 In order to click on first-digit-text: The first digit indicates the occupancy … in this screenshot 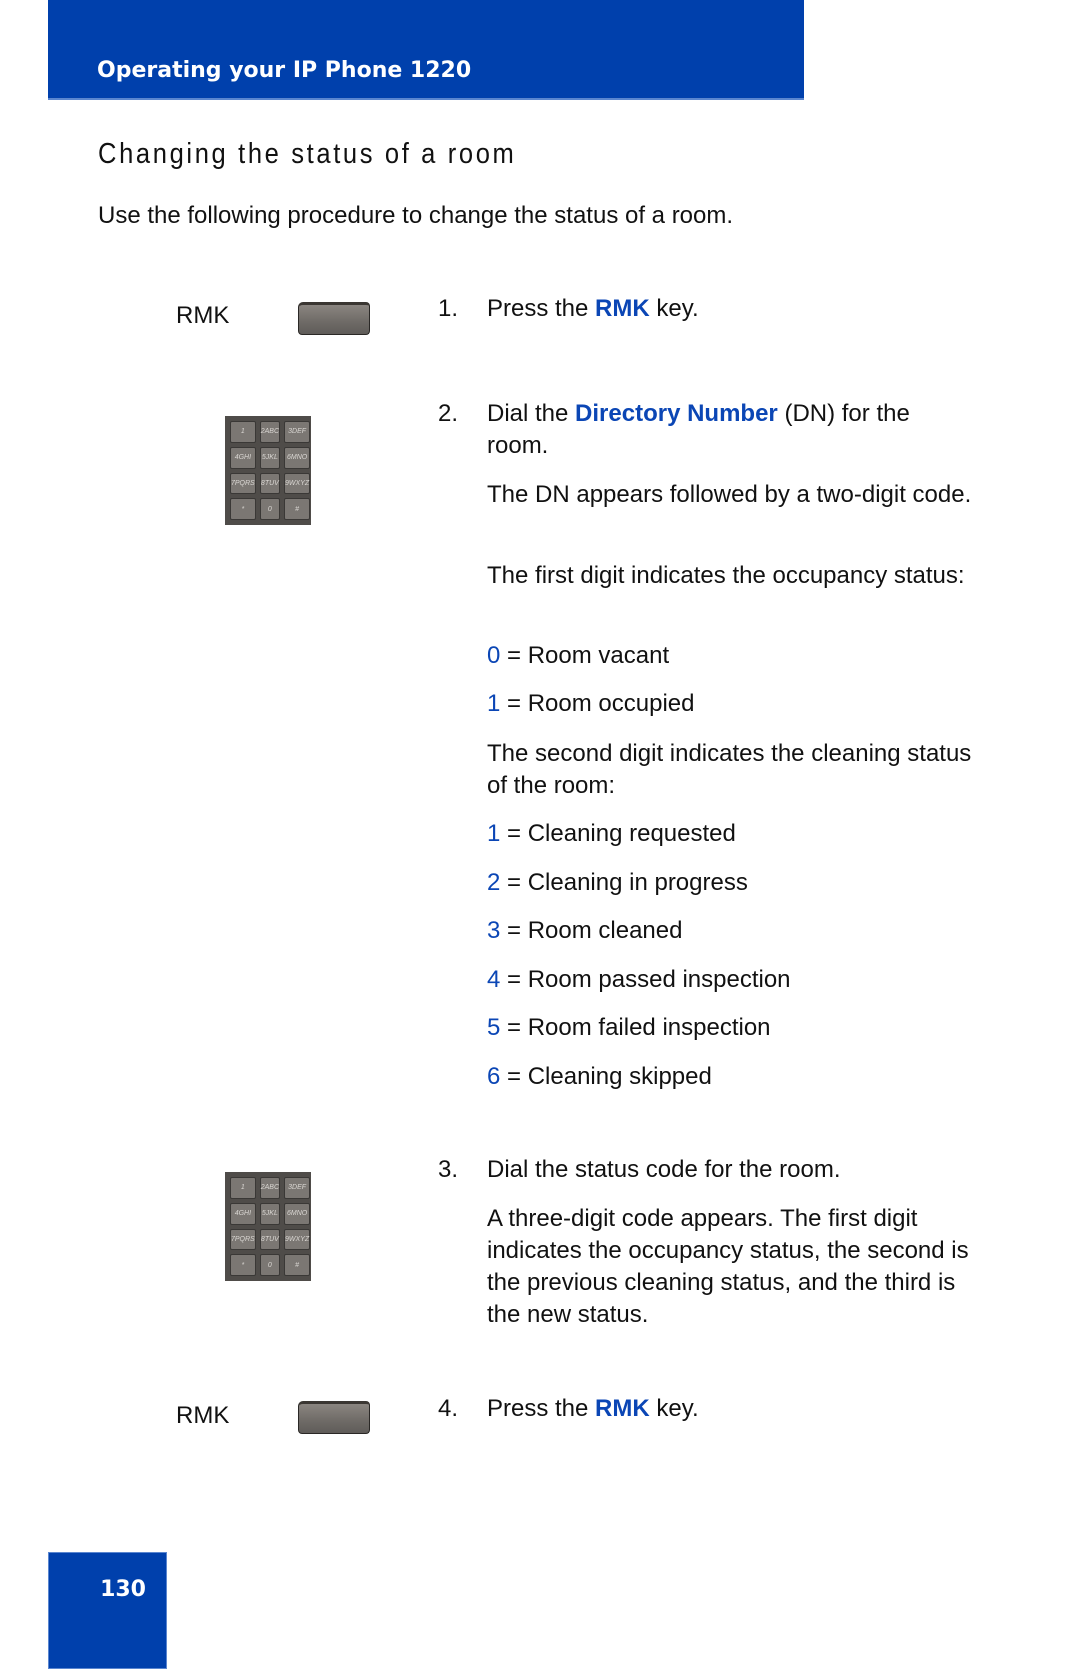, I will do `click(726, 575)`.